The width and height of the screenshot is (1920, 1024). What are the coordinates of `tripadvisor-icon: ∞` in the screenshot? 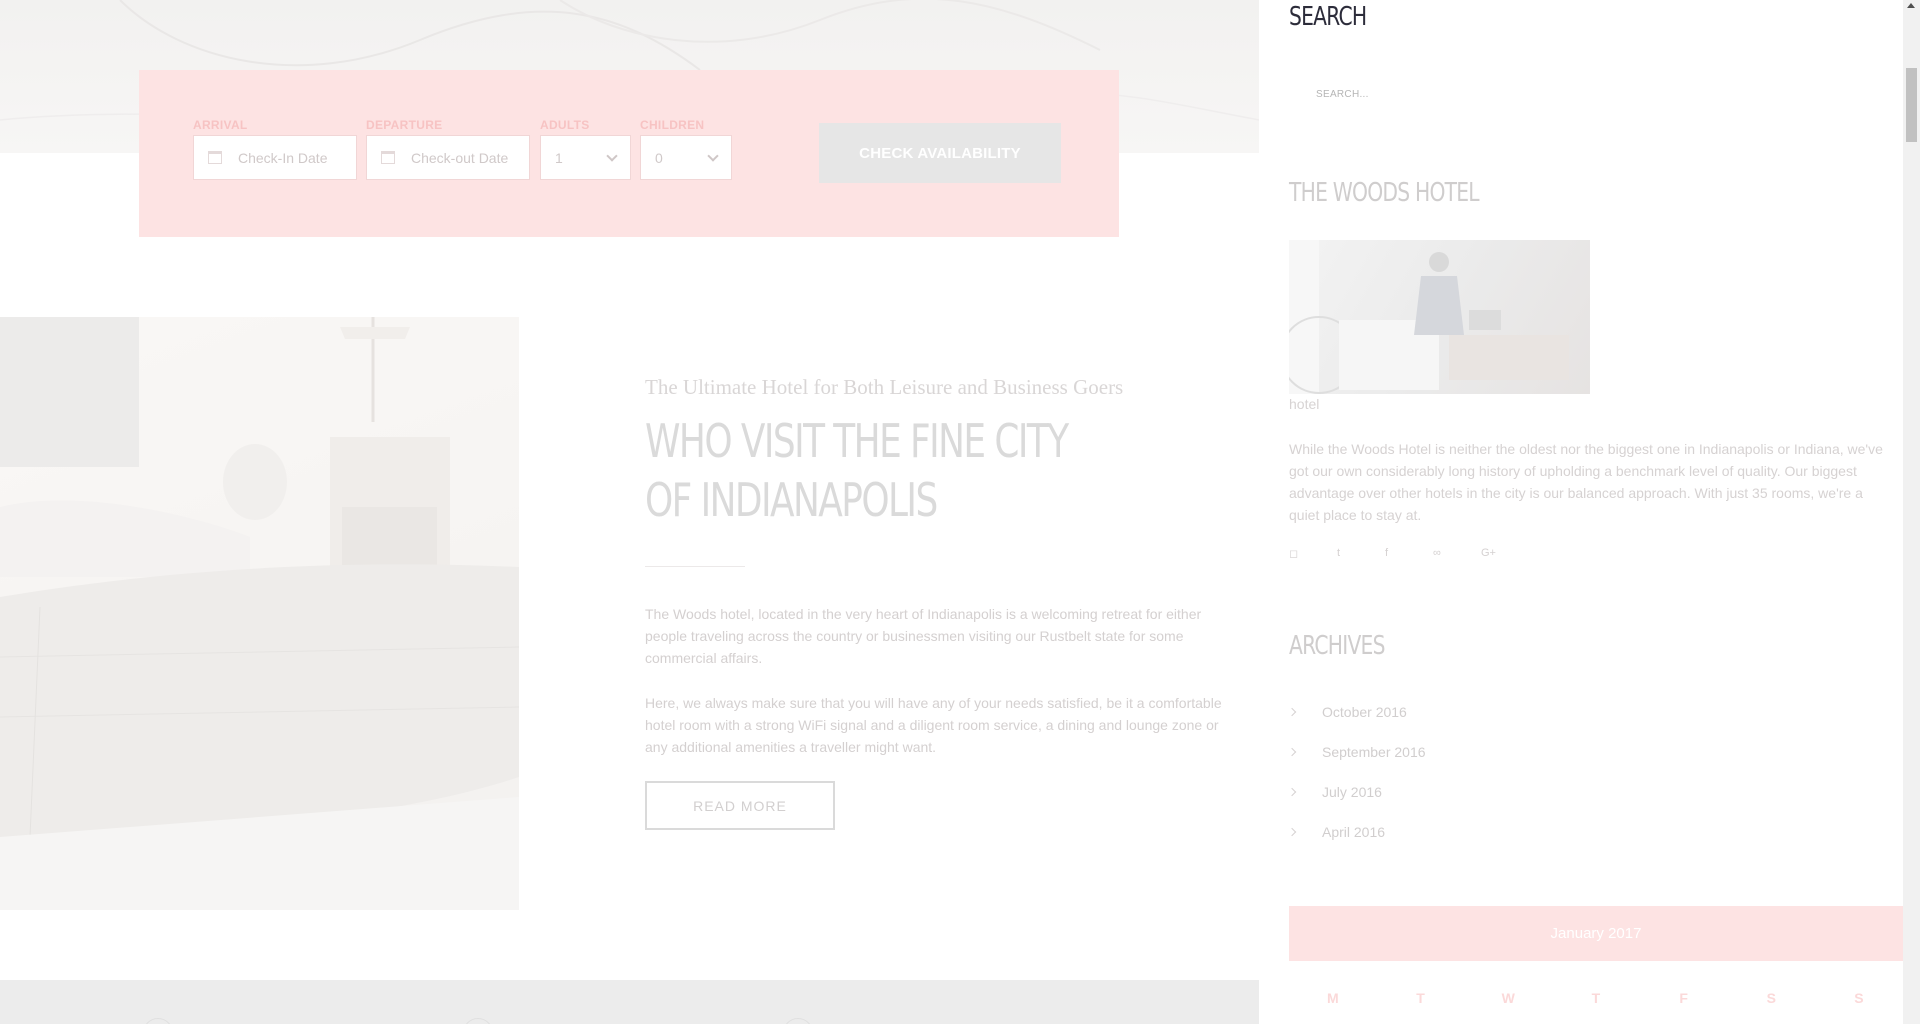 It's located at (1457, 553).